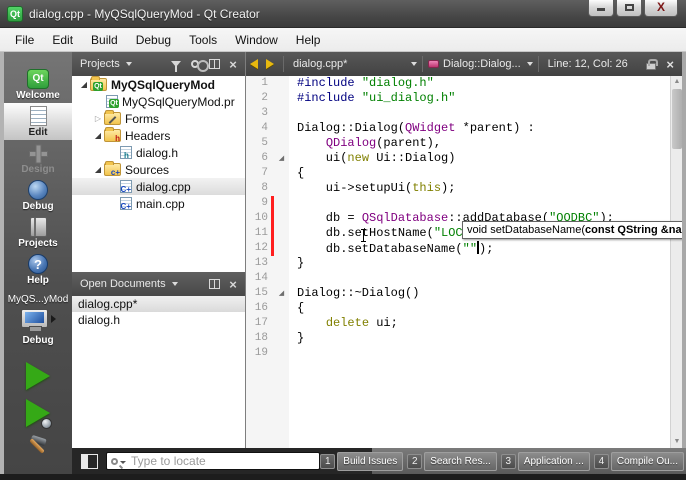  What do you see at coordinates (98, 64) in the screenshot?
I see `projects-panel-combo: Projects` at bounding box center [98, 64].